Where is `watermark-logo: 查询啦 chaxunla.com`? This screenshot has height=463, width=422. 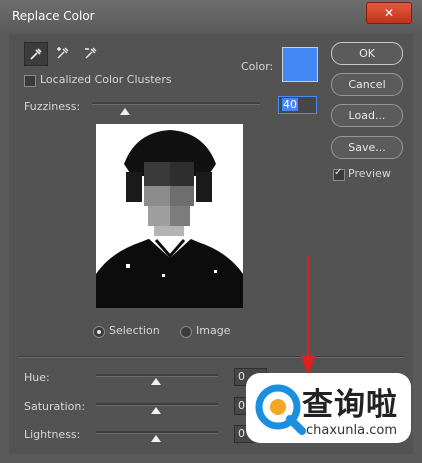
watermark-logo: 查询啦 chaxunla.com is located at coordinates (328, 408).